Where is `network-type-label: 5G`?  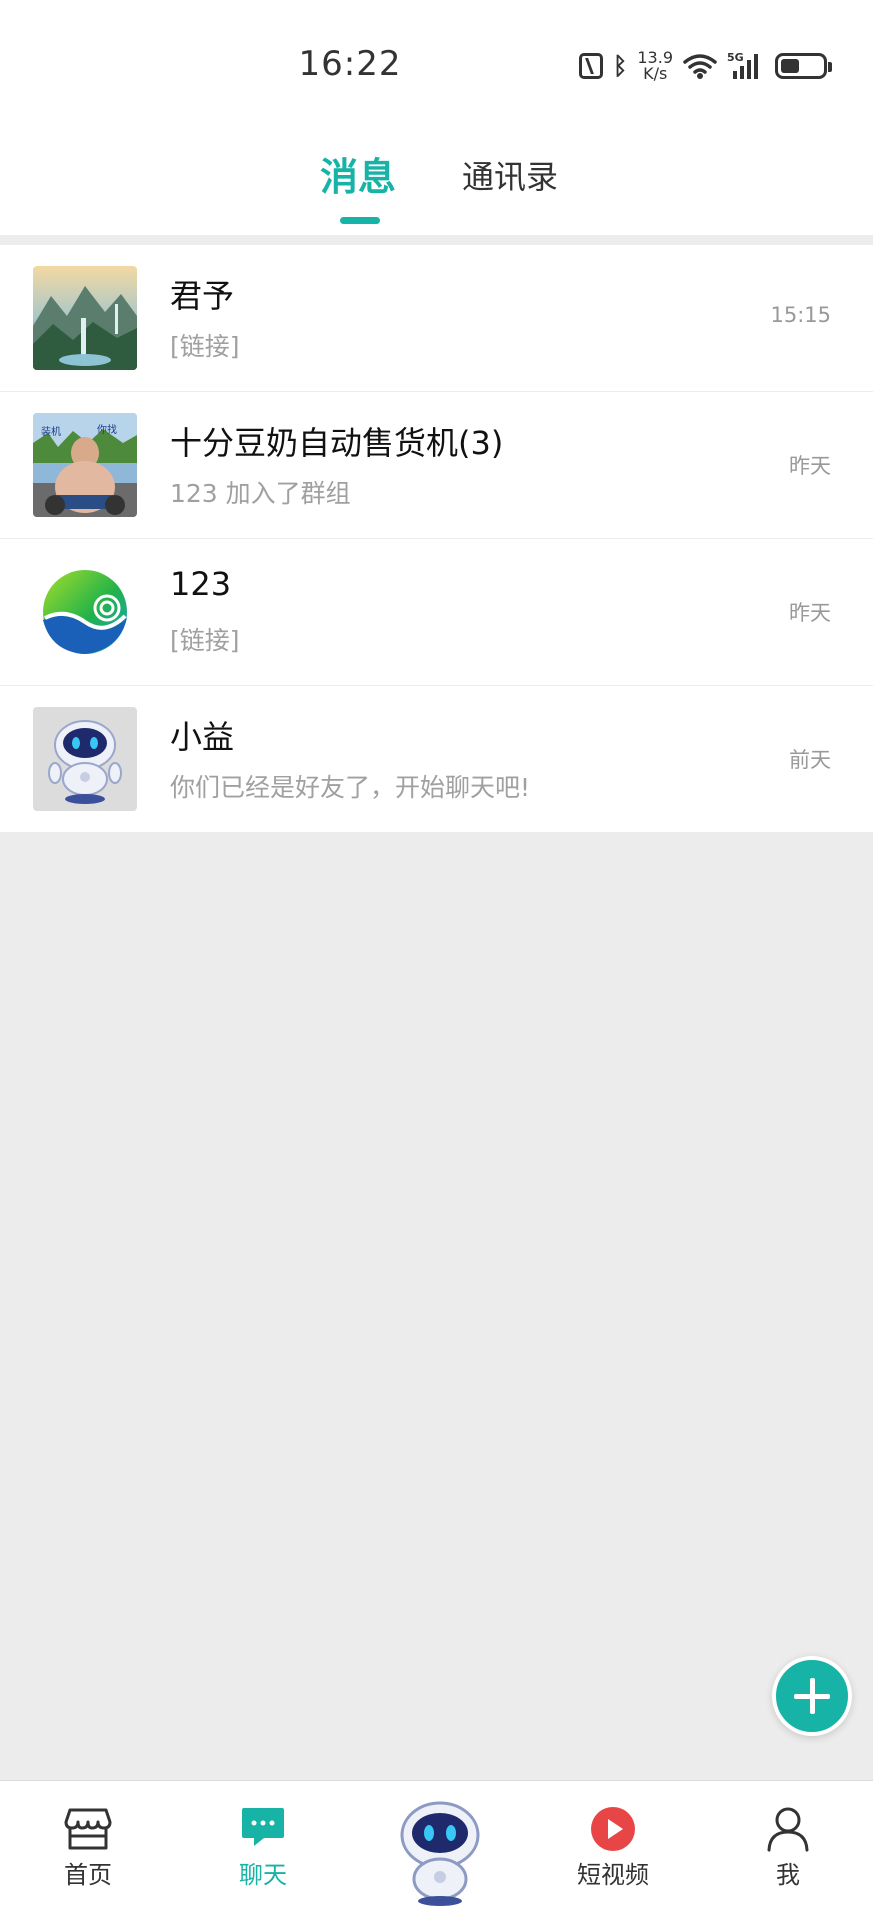 network-type-label: 5G is located at coordinates (735, 57).